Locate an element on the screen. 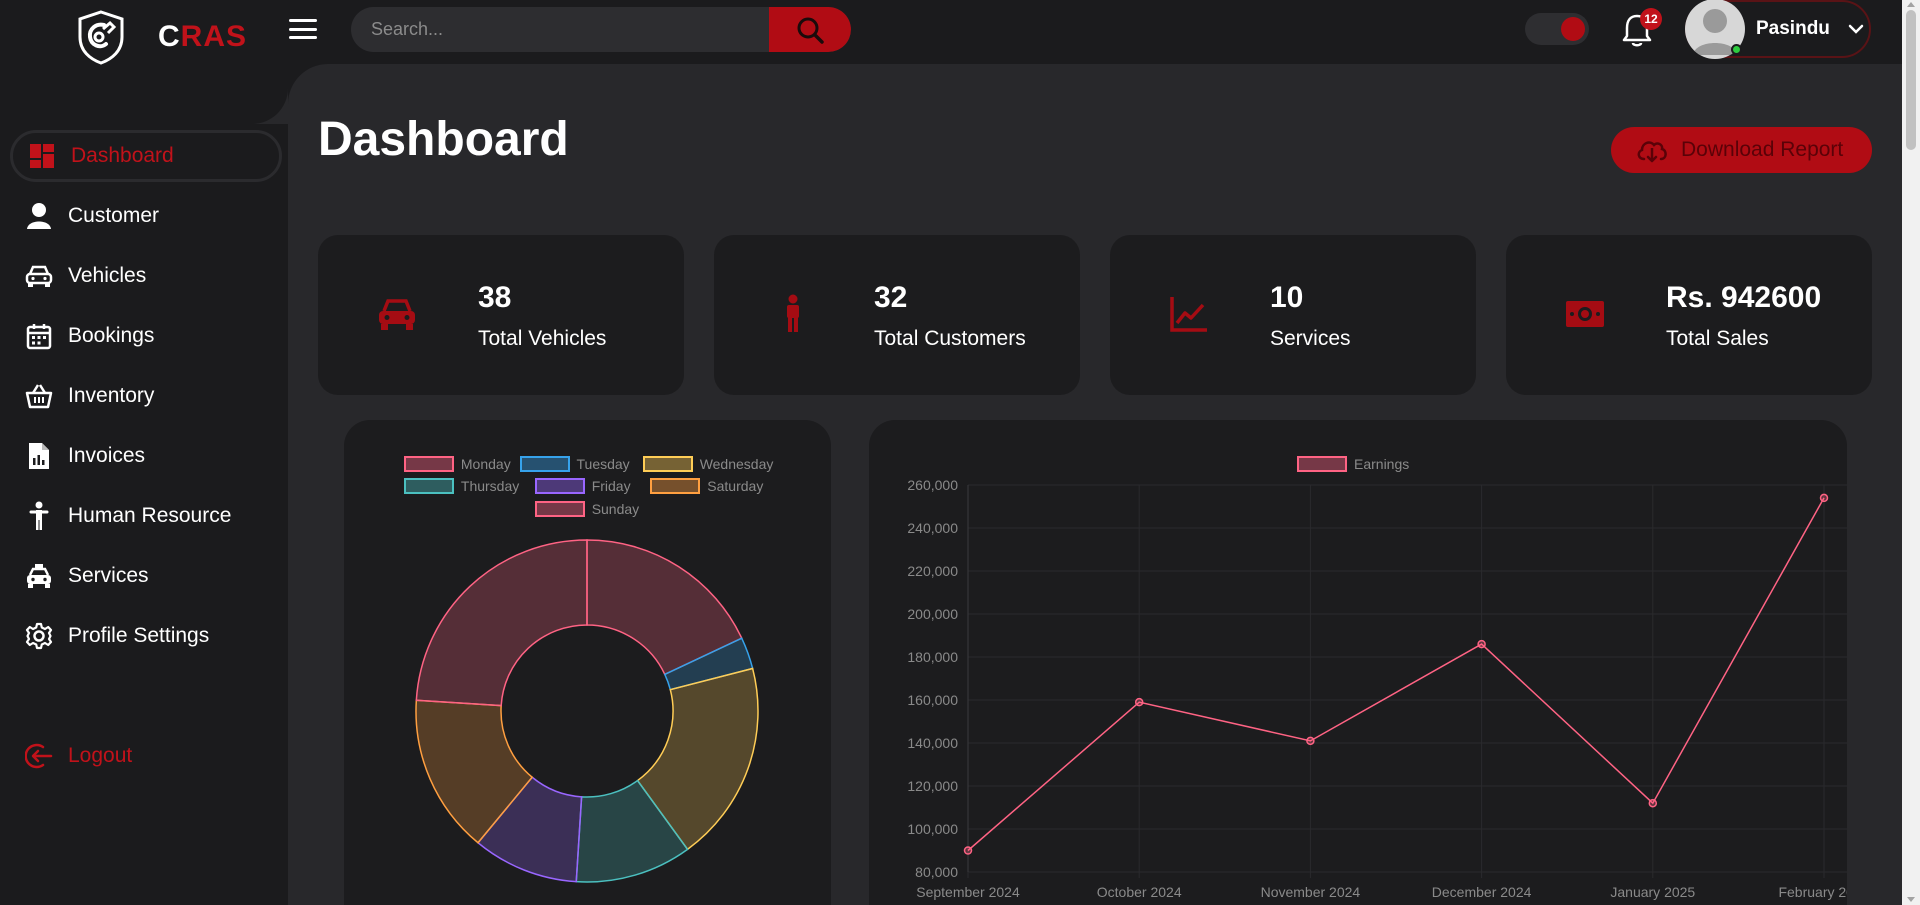  sidebar-item-label: Services is located at coordinates (108, 575).